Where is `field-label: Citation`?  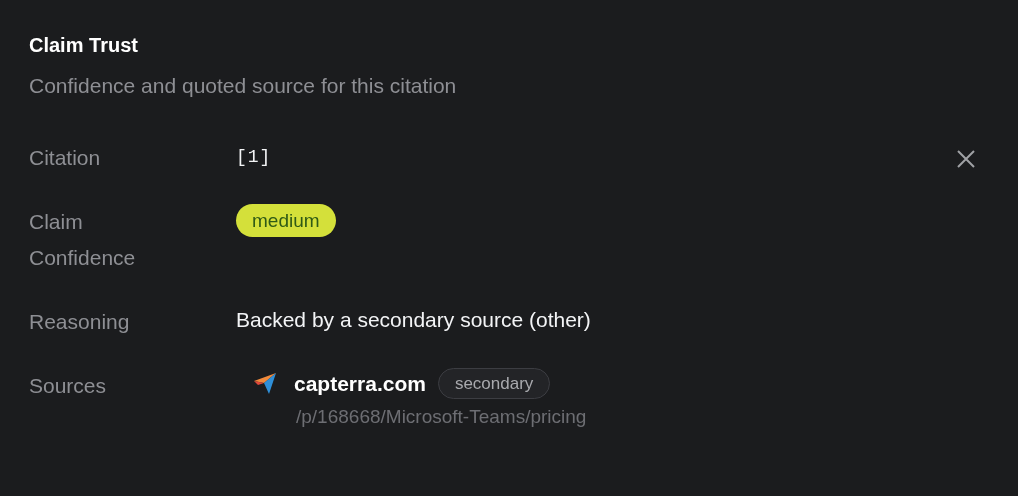 field-label: Citation is located at coordinates (65, 157).